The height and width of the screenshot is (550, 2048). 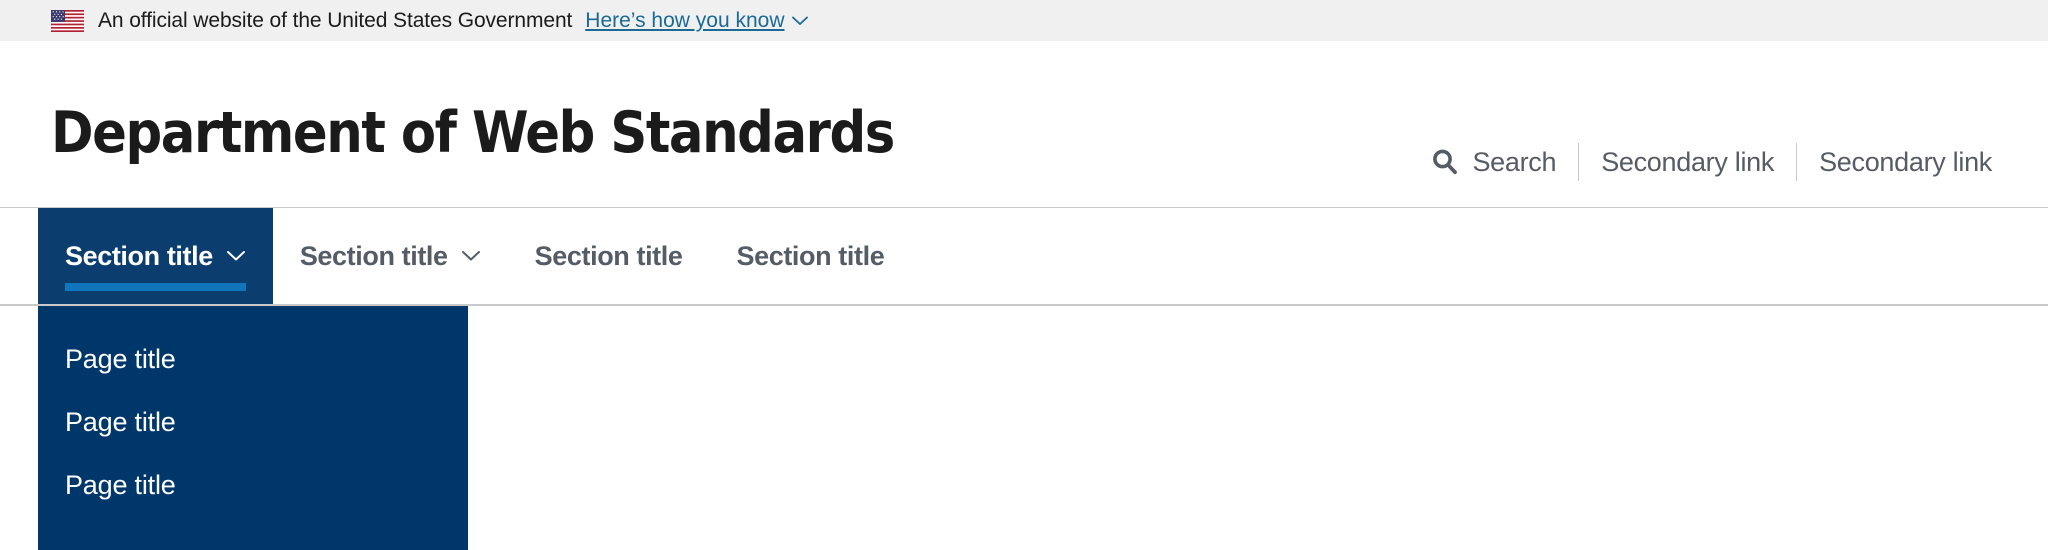 What do you see at coordinates (253, 422) in the screenshot?
I see `dropdown-item-page-2: Page title` at bounding box center [253, 422].